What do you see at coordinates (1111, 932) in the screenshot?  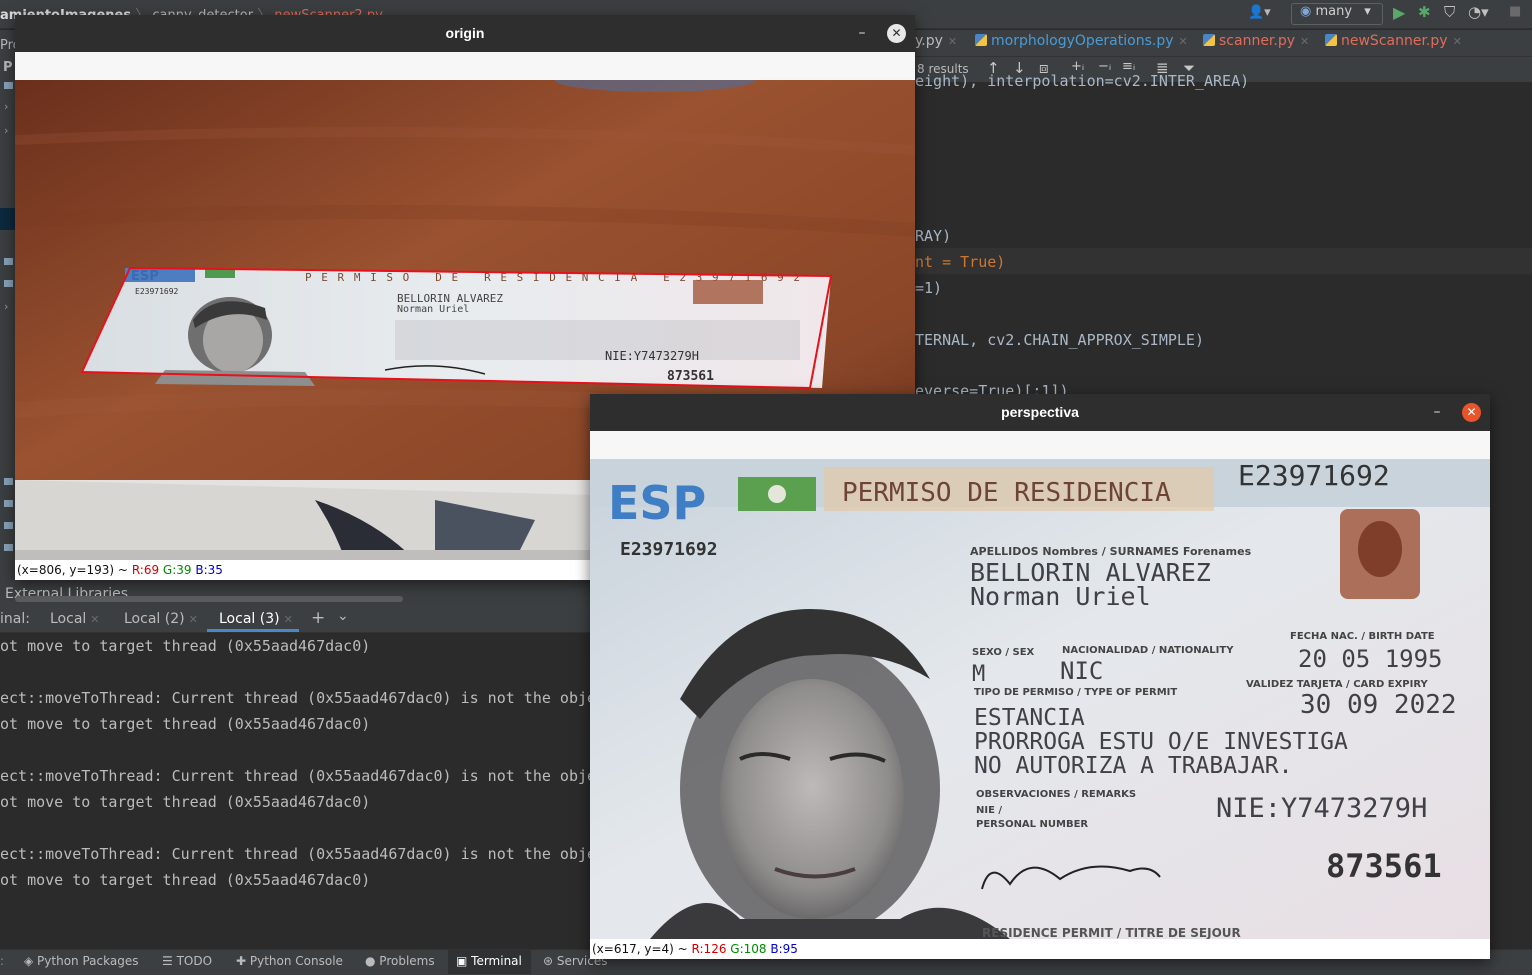 I see `card-footer: RESIDENCE PERMIT / TITRE DE SEJOUR` at bounding box center [1111, 932].